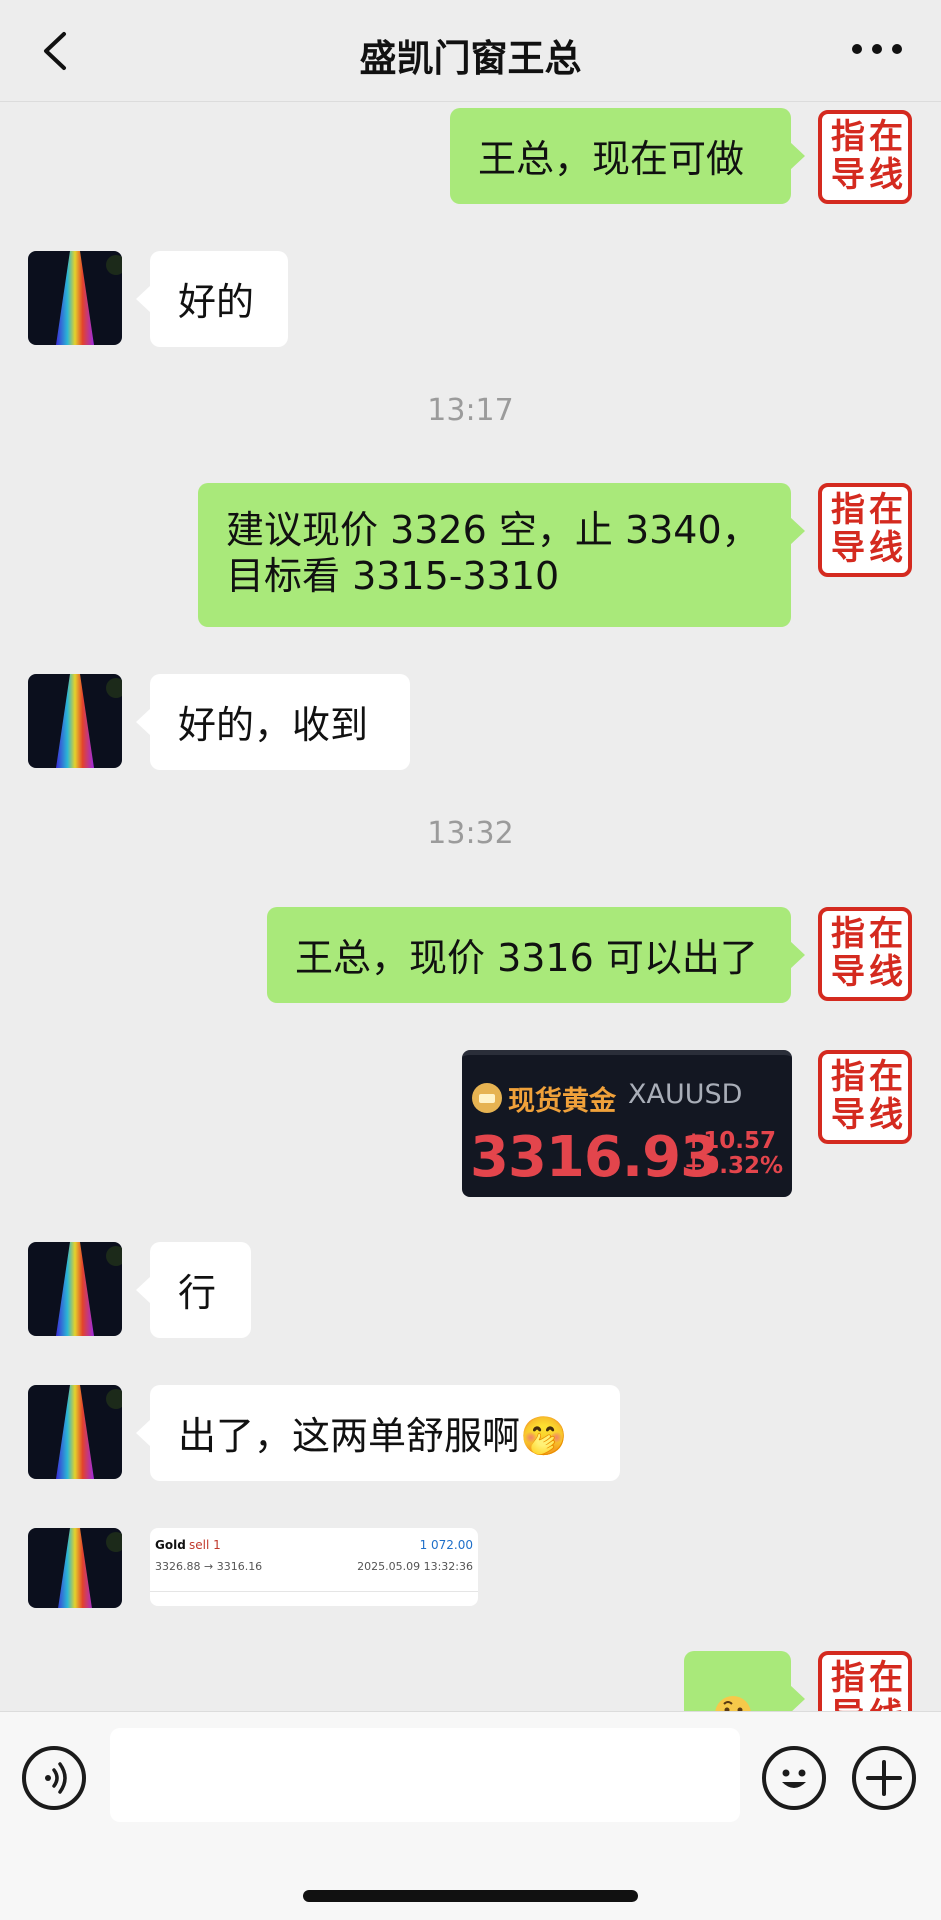  What do you see at coordinates (685, 1094) in the screenshot?
I see `quote-symbol: XAUUSD` at bounding box center [685, 1094].